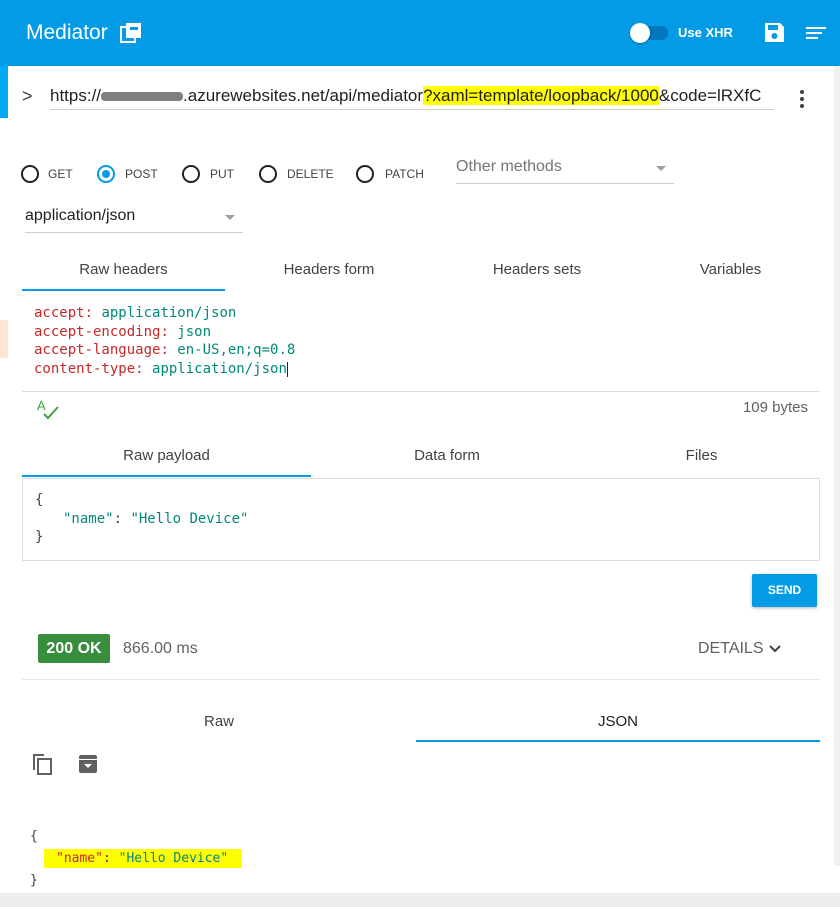 This screenshot has height=907, width=840. Describe the element at coordinates (618, 730) in the screenshot. I see `tab-response-json: JSON` at that location.